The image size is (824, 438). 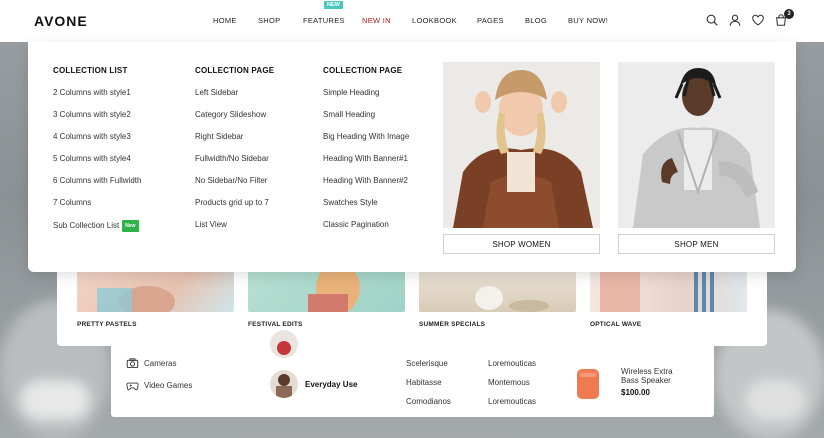 I want to click on promo-image-men, so click(x=696, y=145).